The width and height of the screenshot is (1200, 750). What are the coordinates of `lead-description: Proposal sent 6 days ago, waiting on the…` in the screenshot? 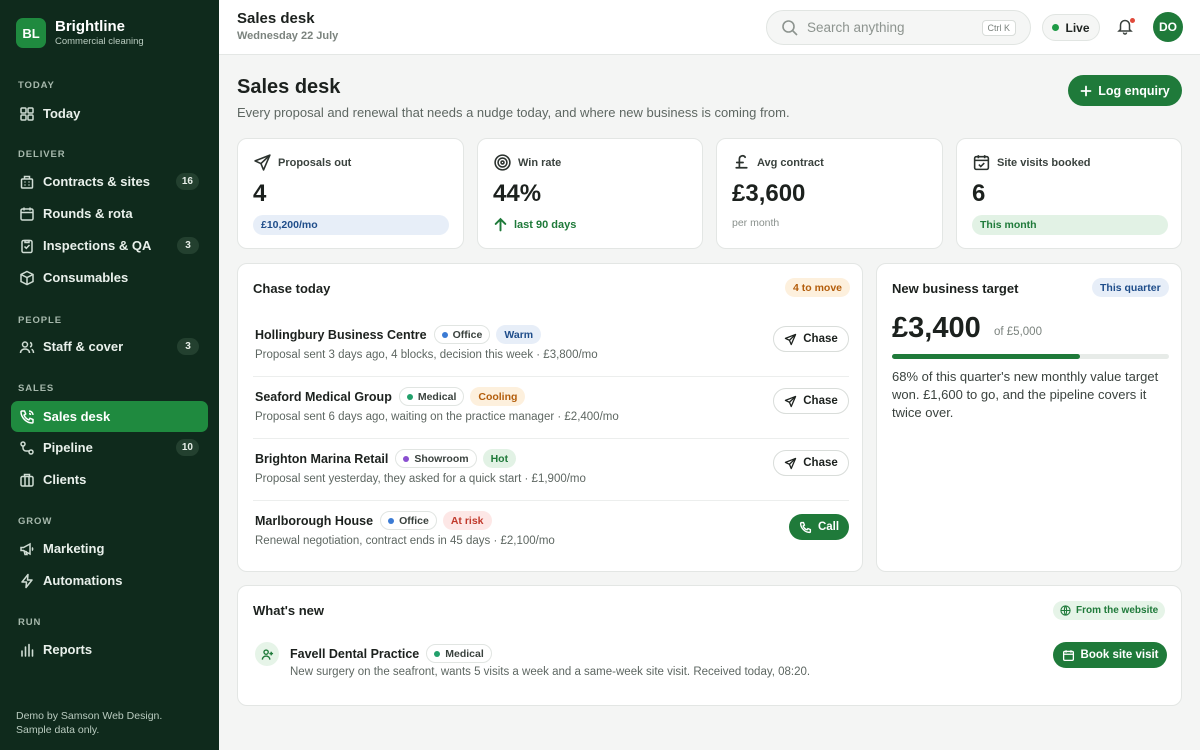 It's located at (437, 417).